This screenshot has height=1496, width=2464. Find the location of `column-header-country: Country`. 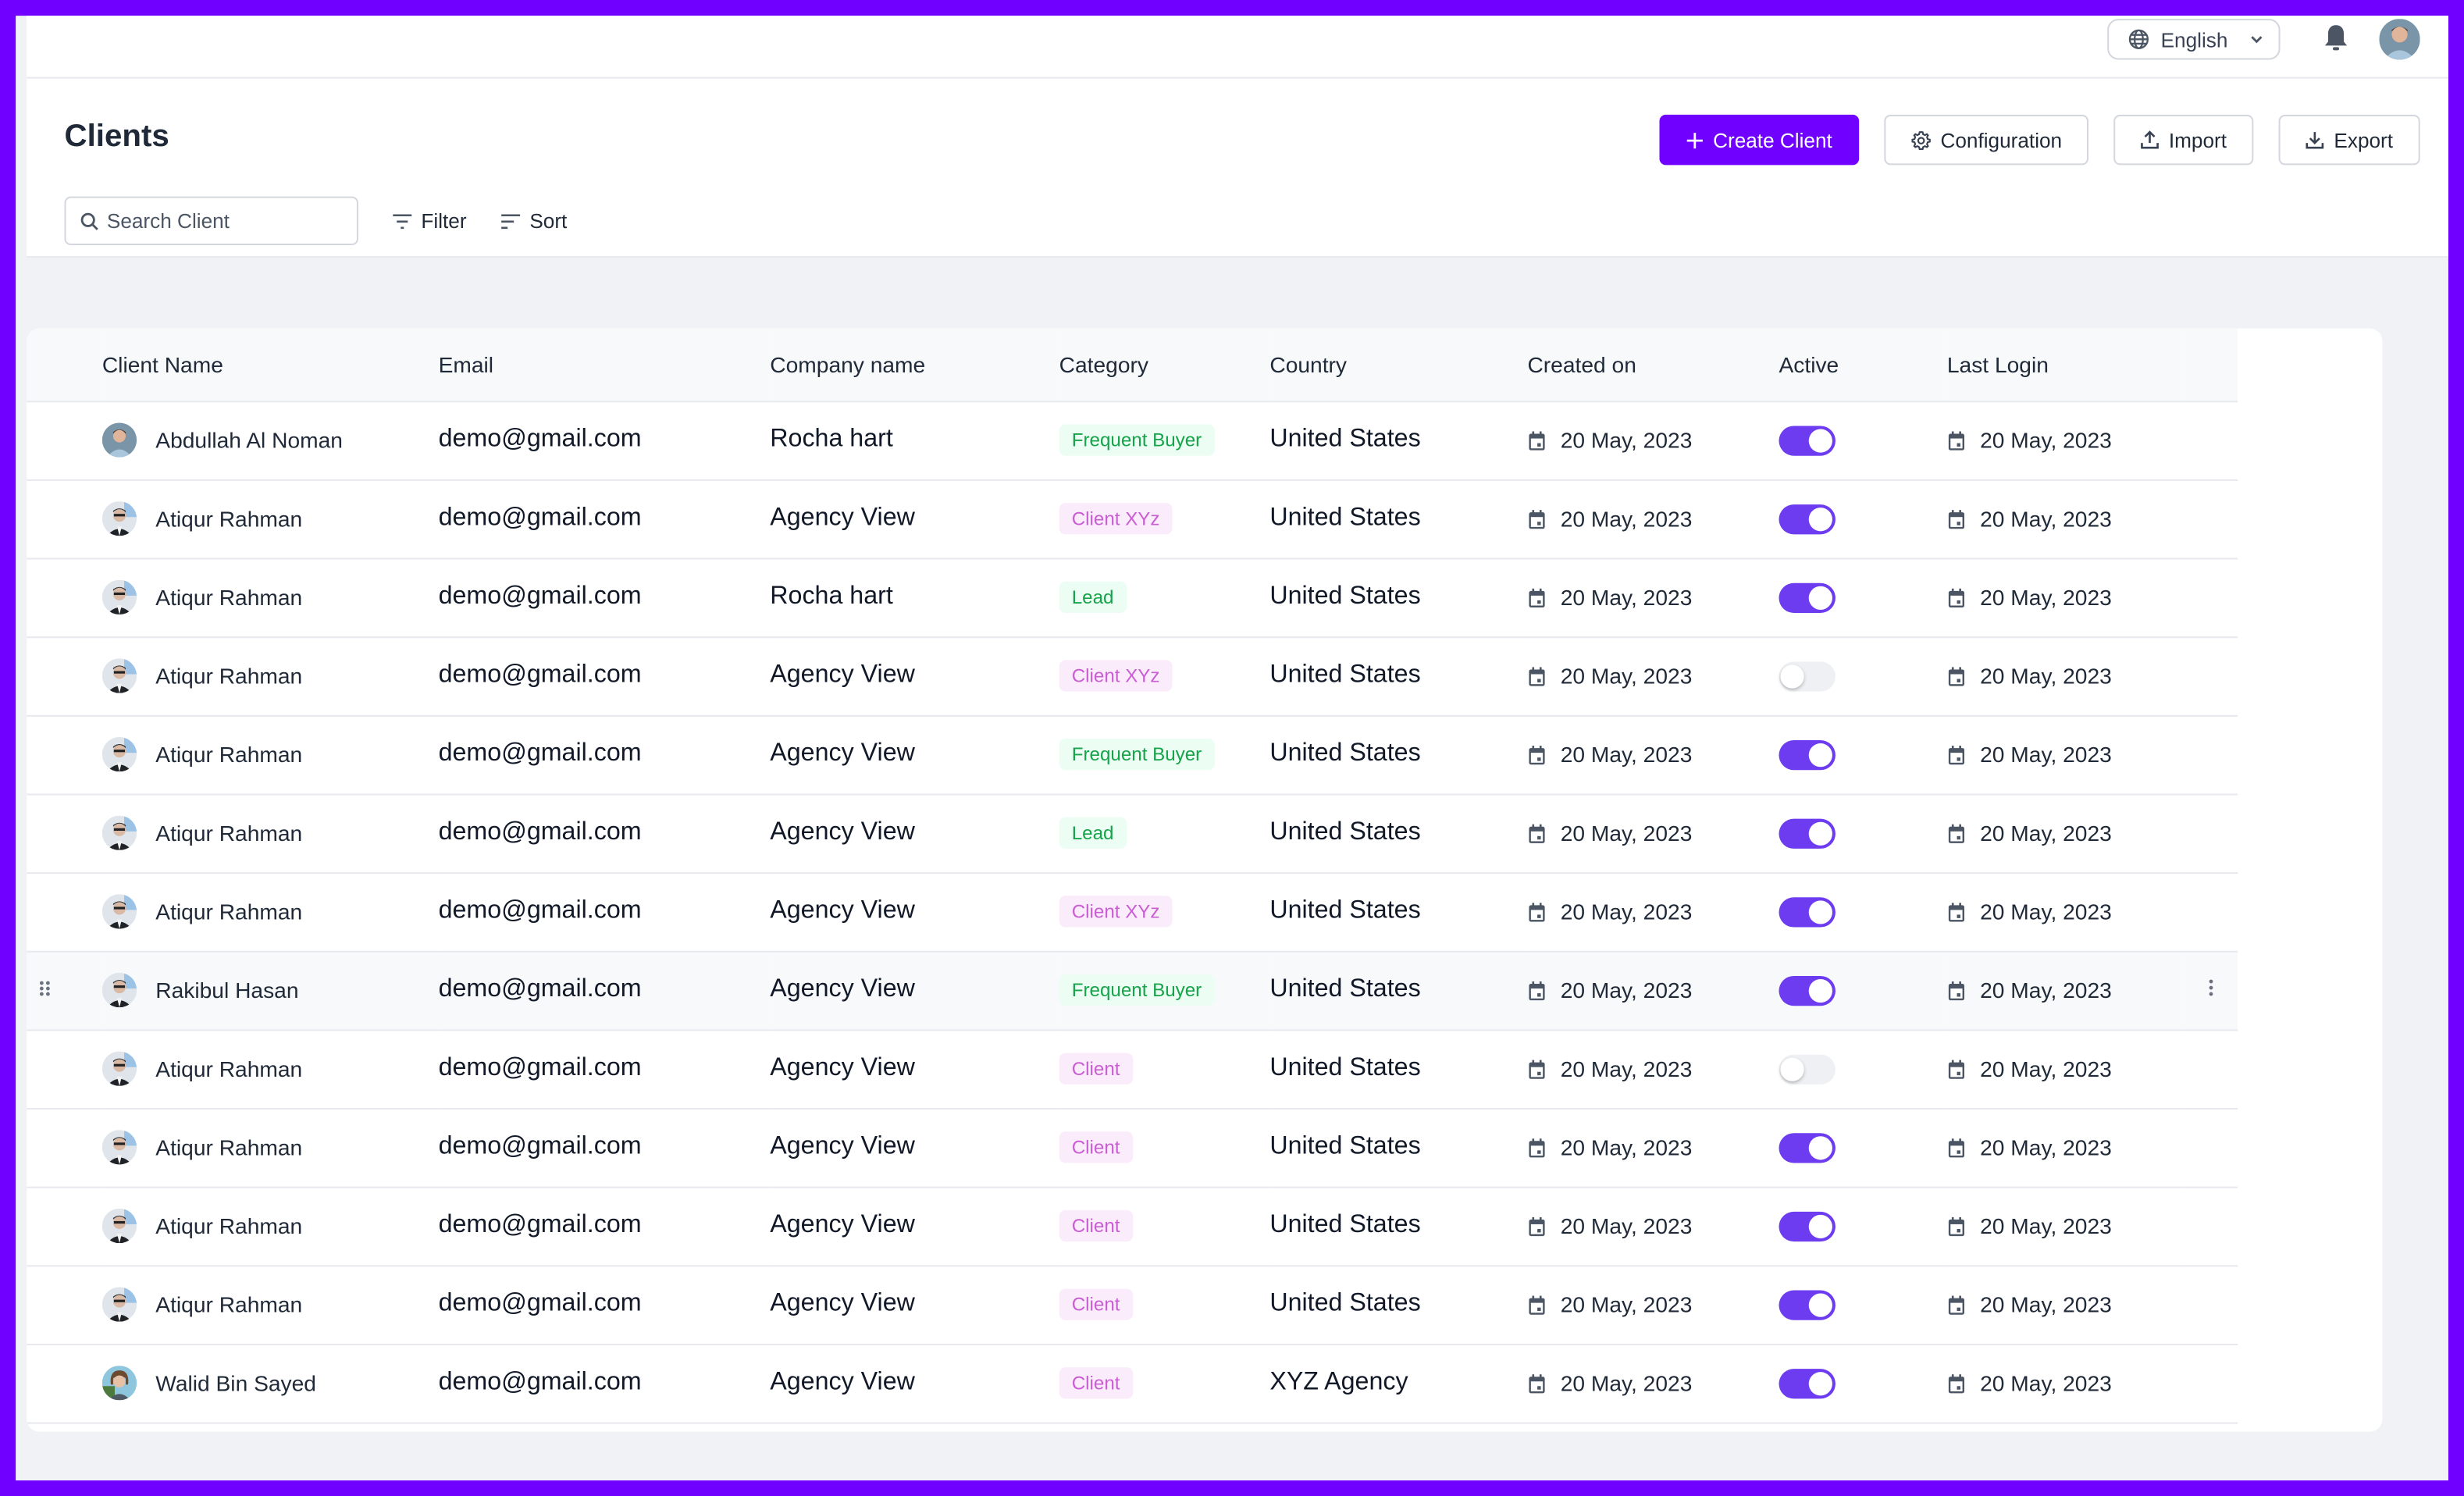

column-header-country: Country is located at coordinates (1399, 365).